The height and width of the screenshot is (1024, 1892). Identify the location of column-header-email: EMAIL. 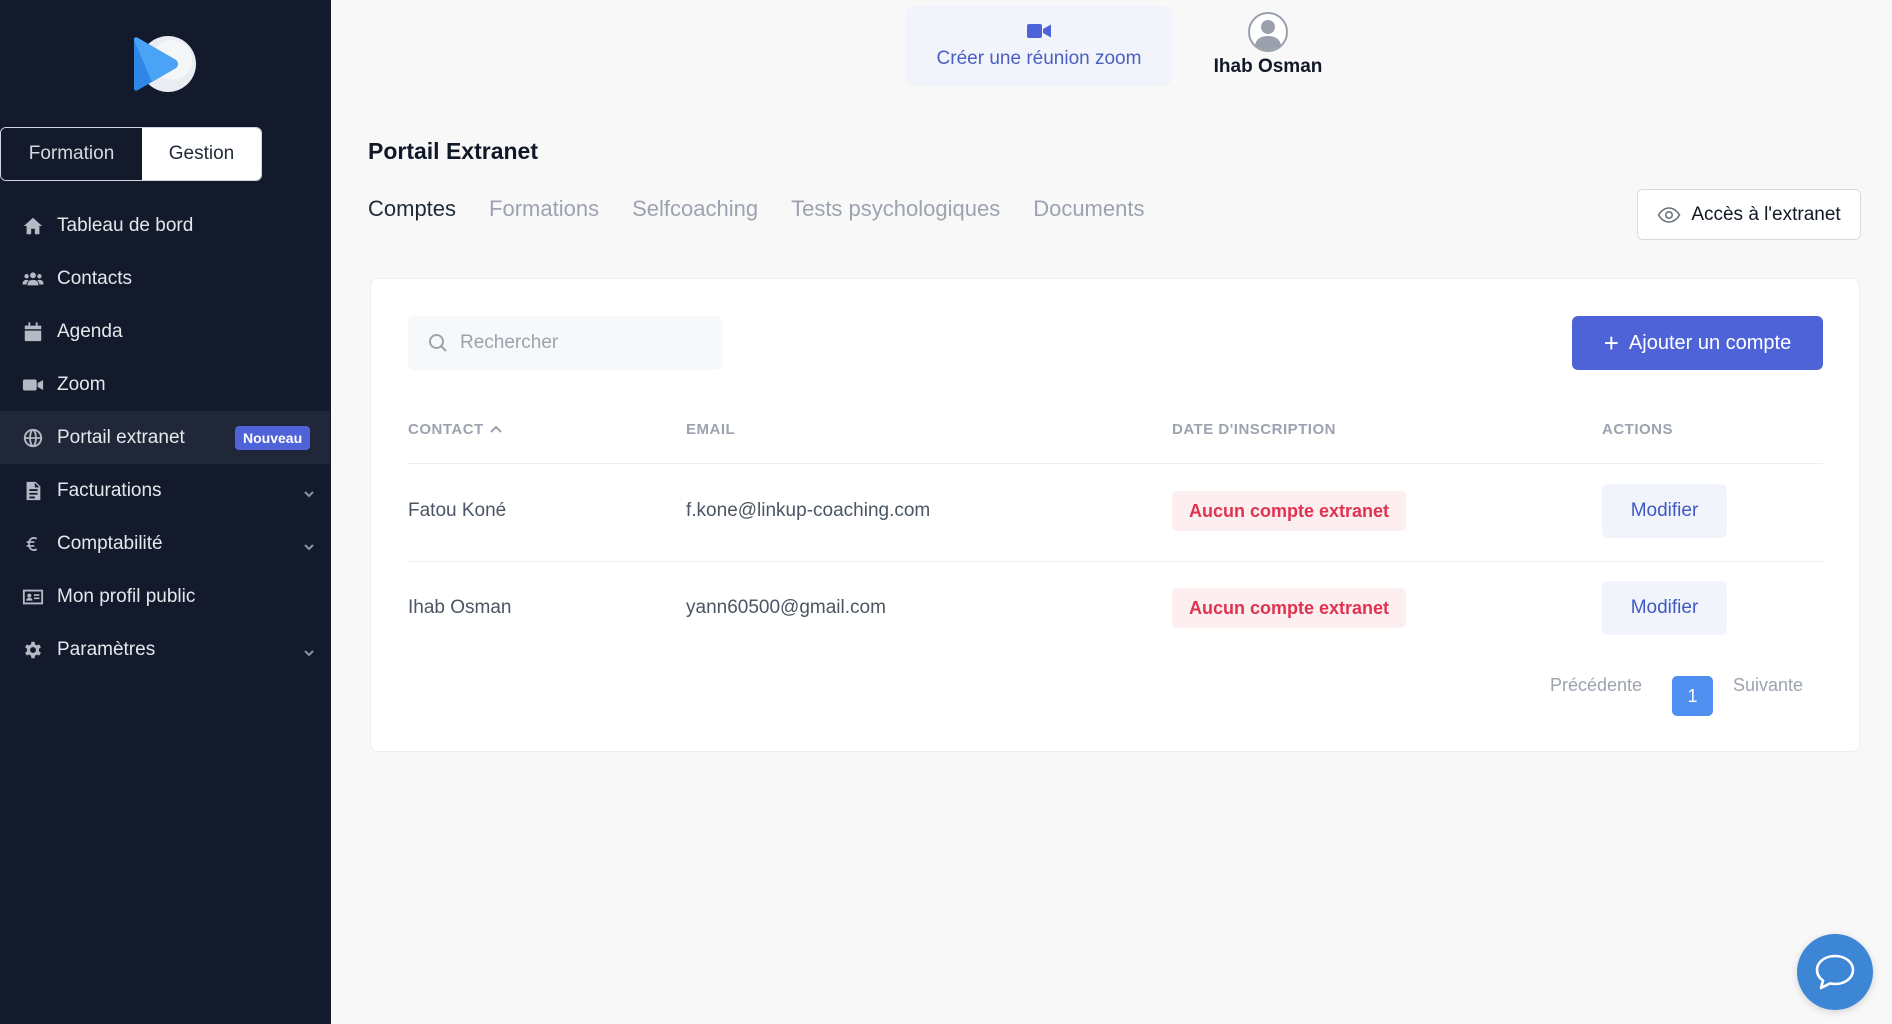
(711, 429).